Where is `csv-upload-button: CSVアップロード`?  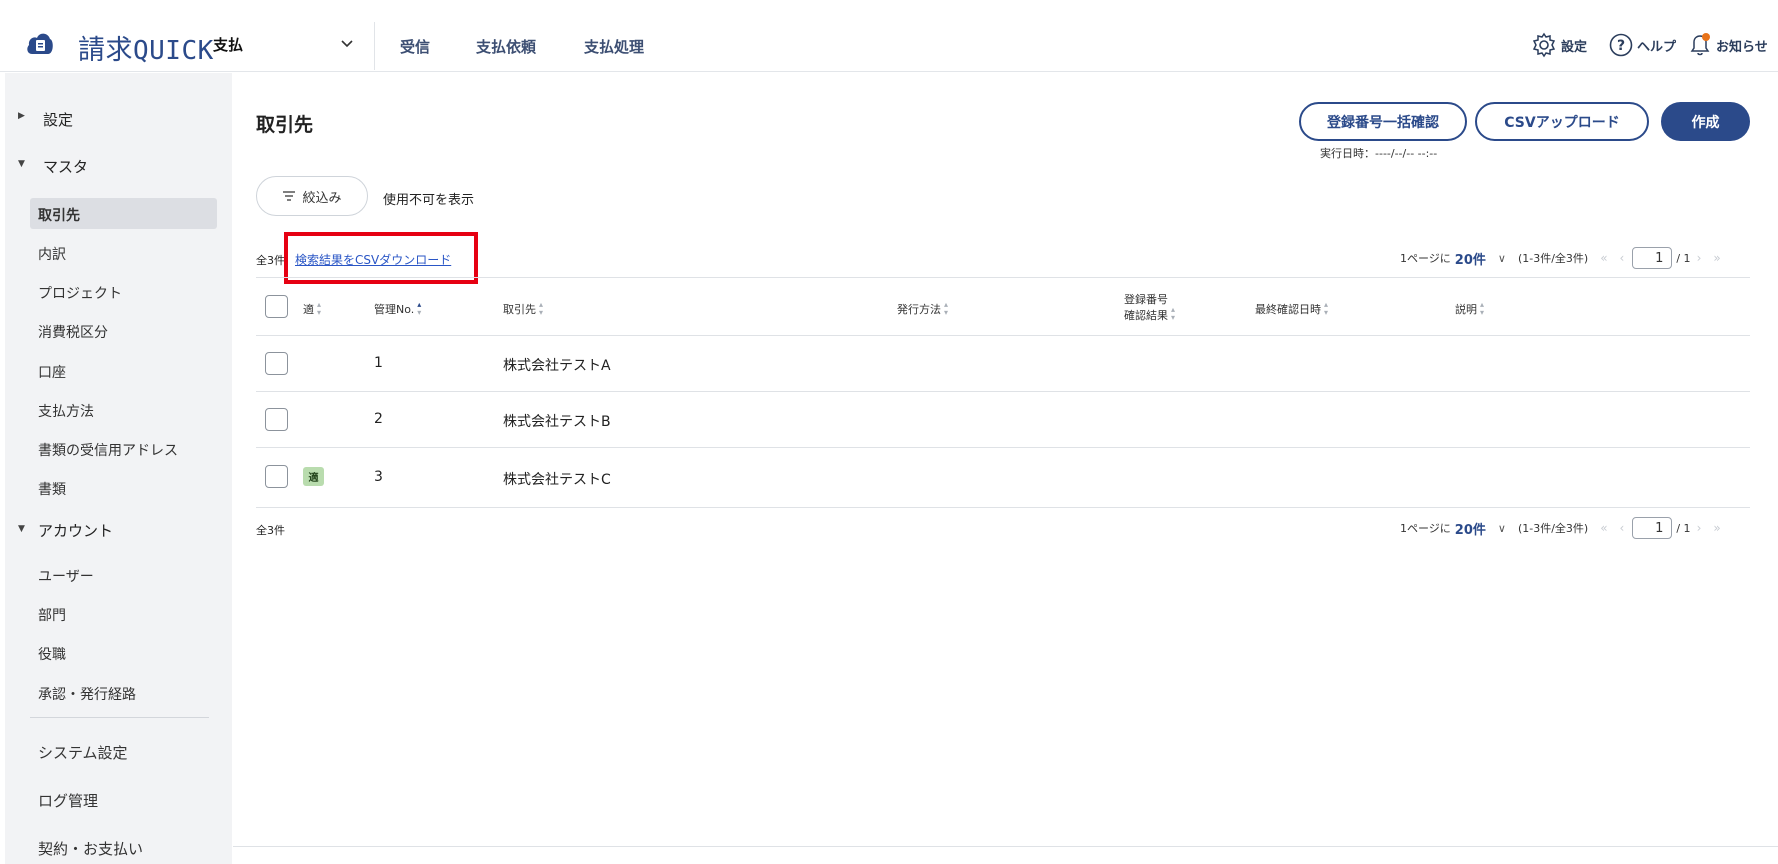 csv-upload-button: CSVアップロード is located at coordinates (1562, 121).